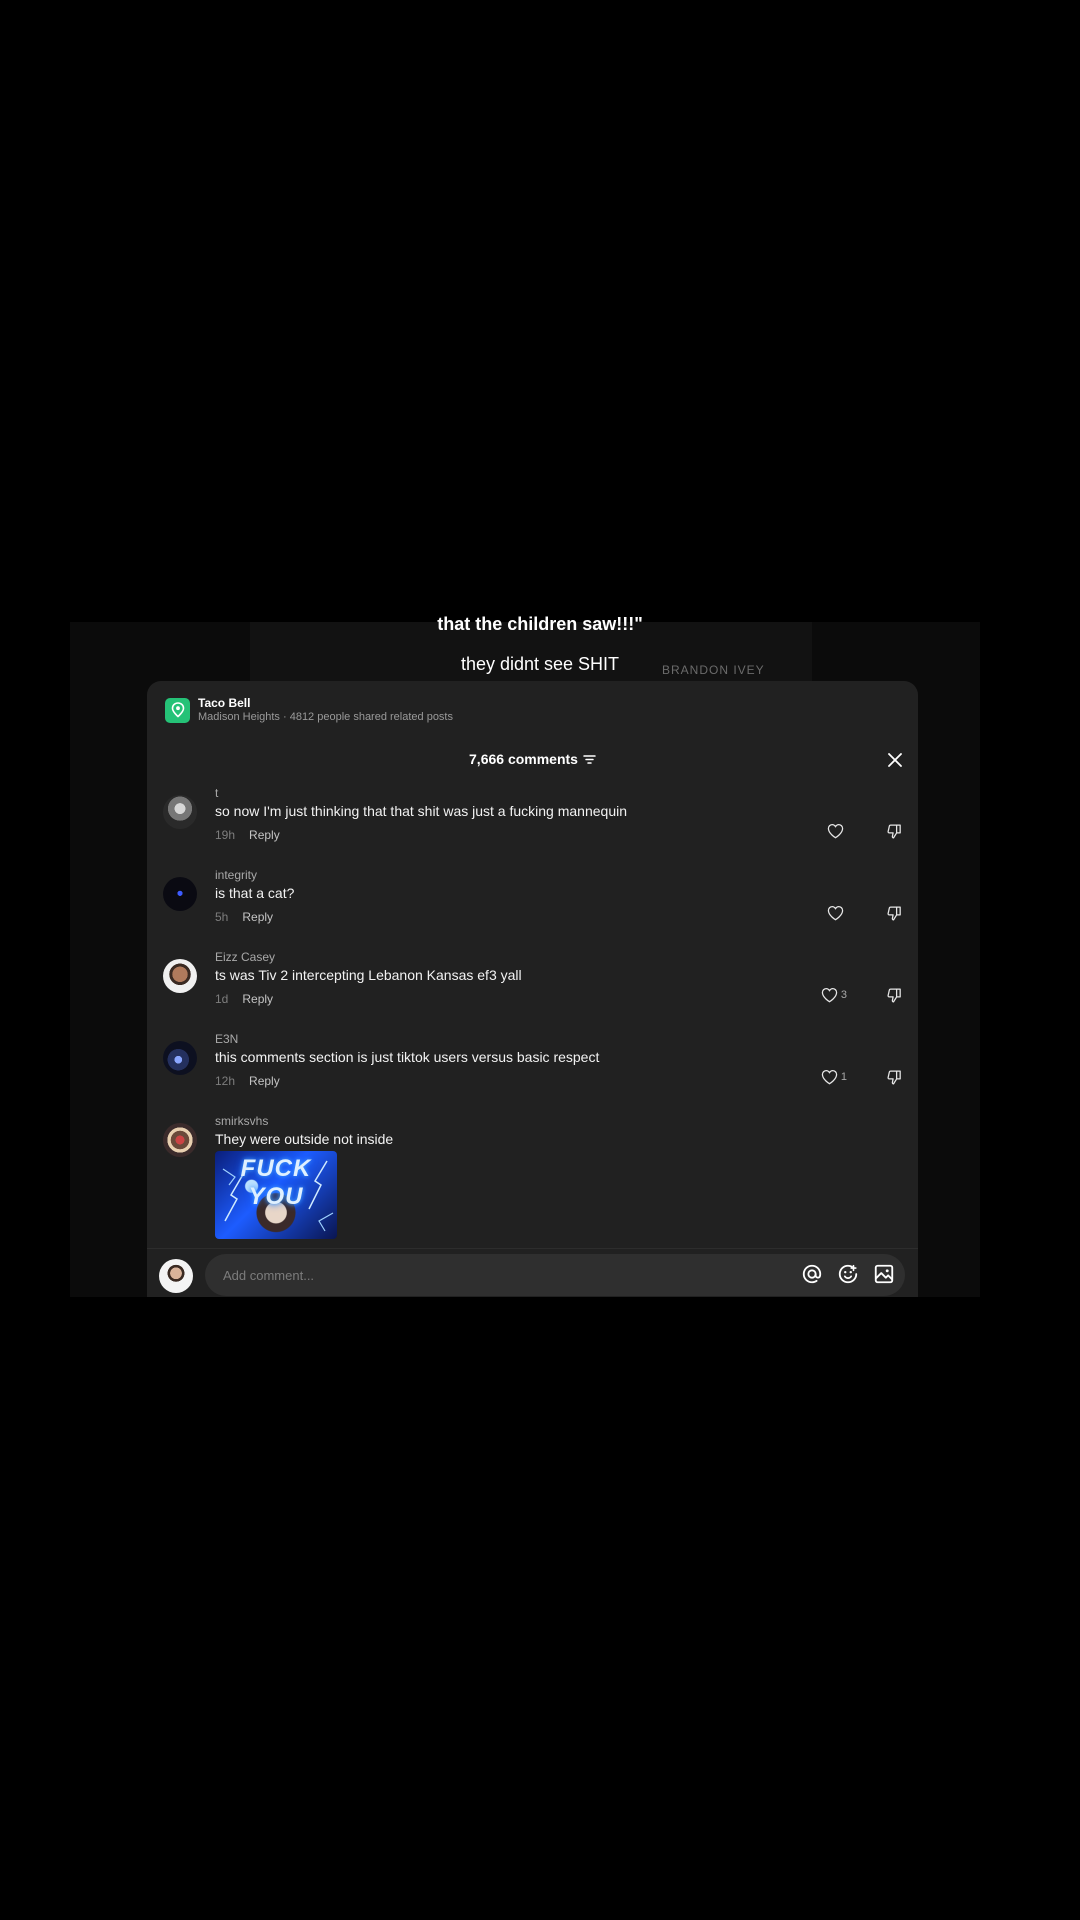 The width and height of the screenshot is (1080, 1920). What do you see at coordinates (276, 1182) in the screenshot?
I see `sticker-text: FUCK YOU` at bounding box center [276, 1182].